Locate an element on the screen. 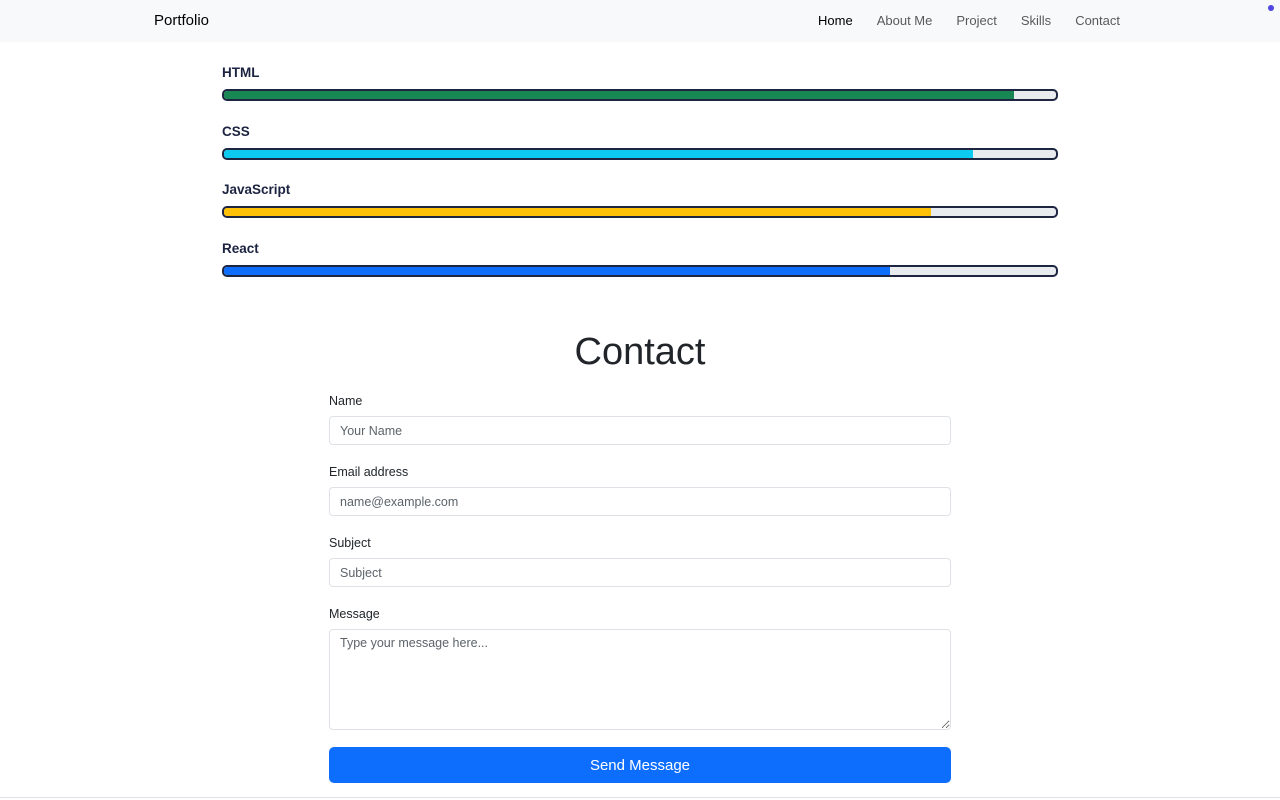  nav-link-contact: Contact is located at coordinates (1097, 20).